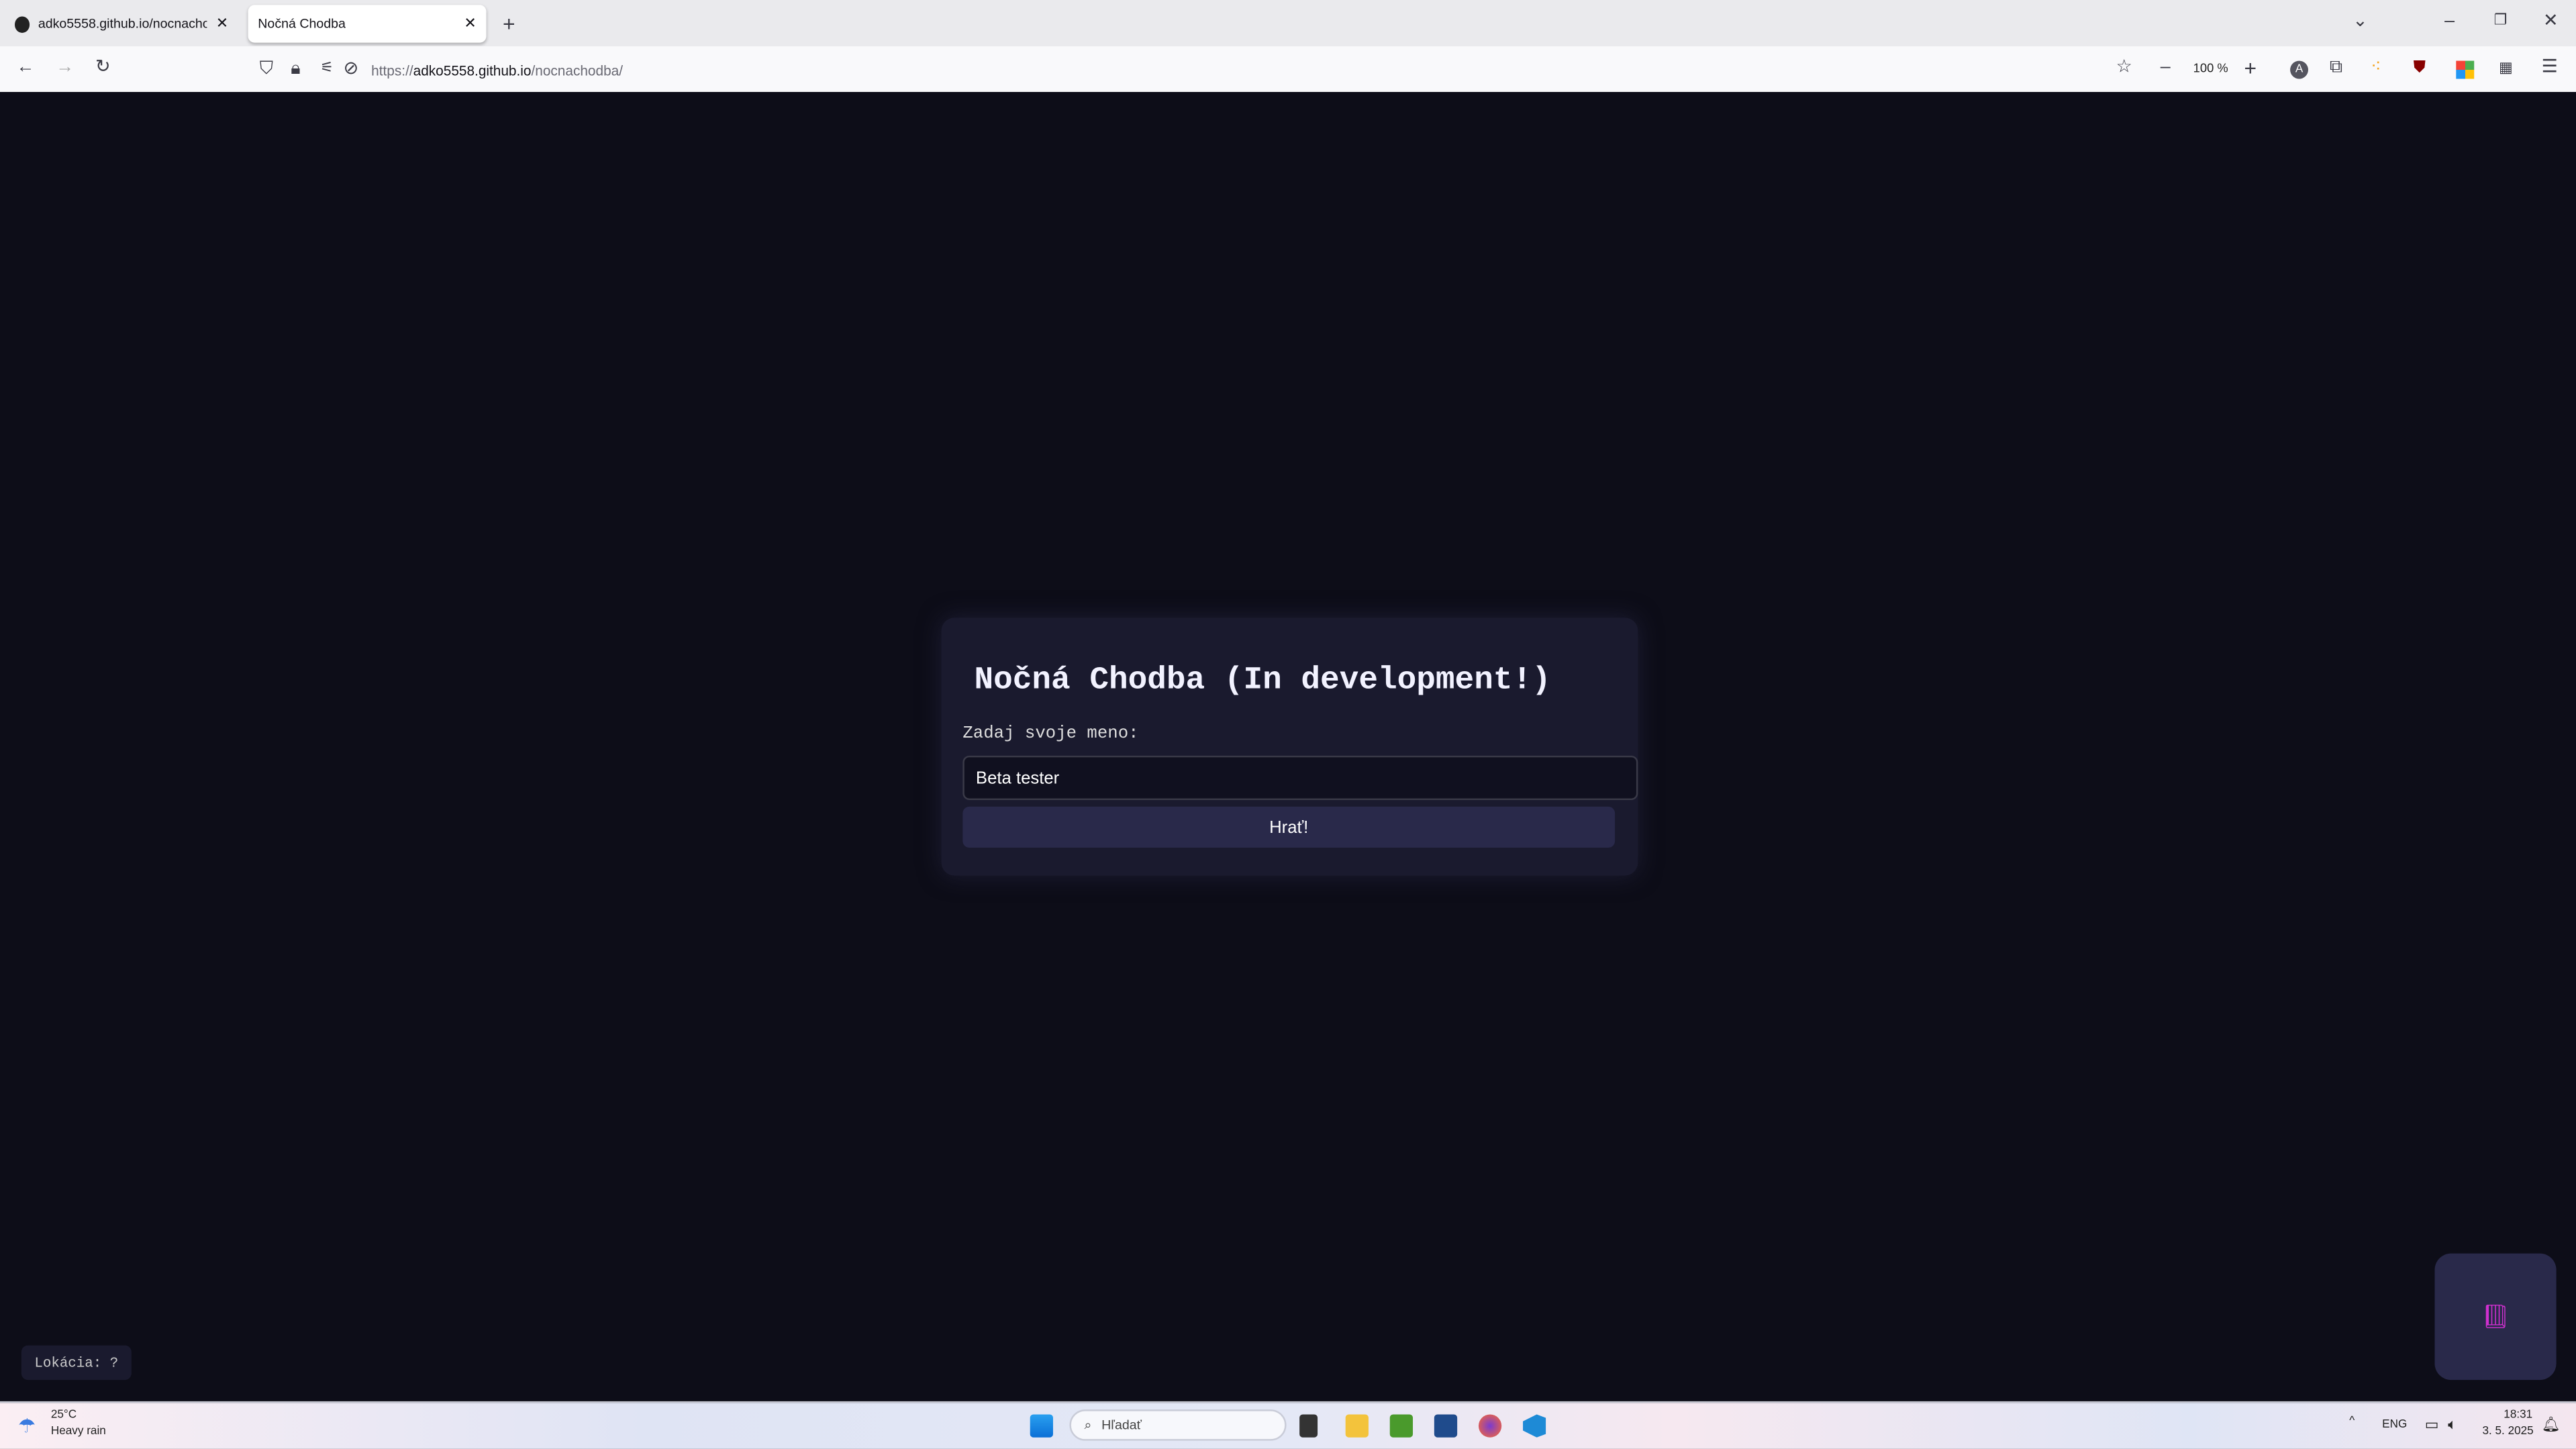 This screenshot has width=2576, height=1449. I want to click on shield-icon: ⛉, so click(266, 69).